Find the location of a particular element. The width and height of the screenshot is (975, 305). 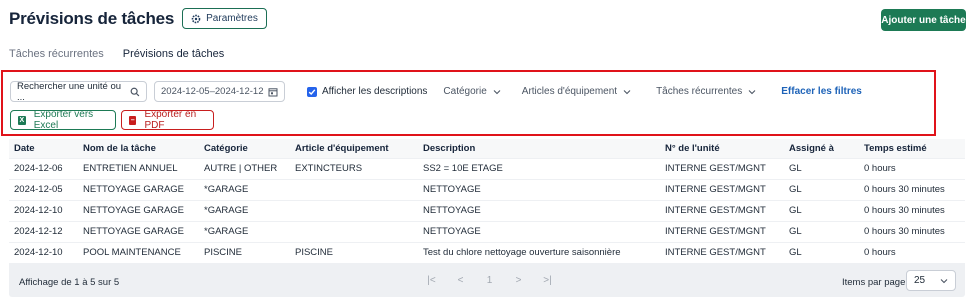

column-header-task: Nom de la tâche is located at coordinates (119, 148).